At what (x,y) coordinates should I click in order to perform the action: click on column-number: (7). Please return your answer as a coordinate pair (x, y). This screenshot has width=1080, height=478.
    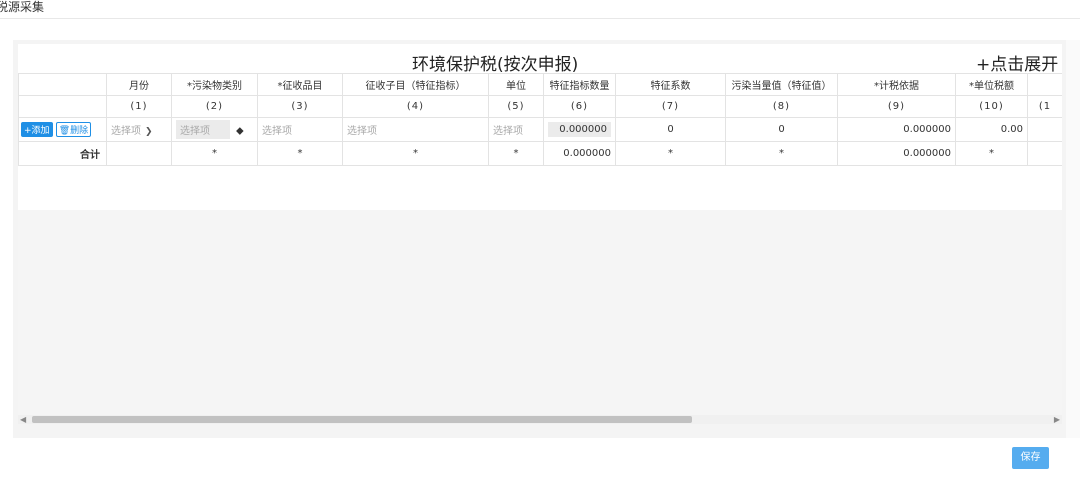
    Looking at the image, I should click on (670, 106).